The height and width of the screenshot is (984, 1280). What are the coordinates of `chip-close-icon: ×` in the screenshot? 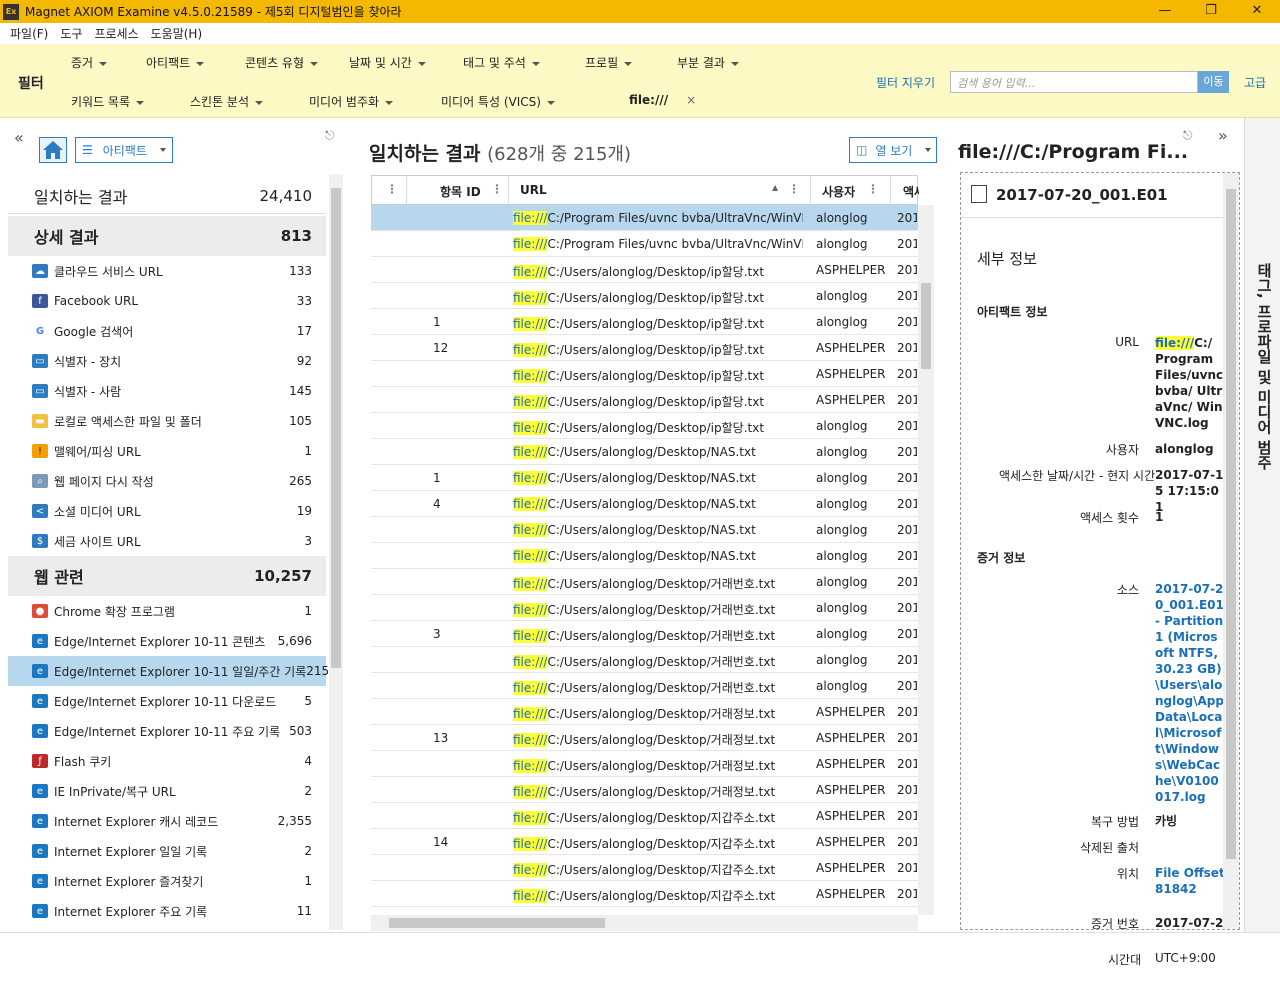 It's located at (691, 100).